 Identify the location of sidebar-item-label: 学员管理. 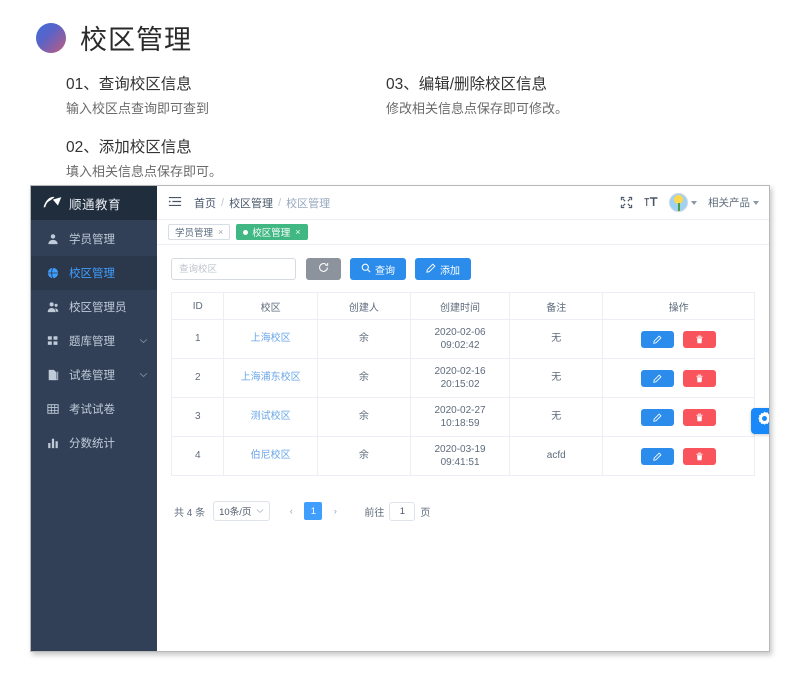
(92, 240).